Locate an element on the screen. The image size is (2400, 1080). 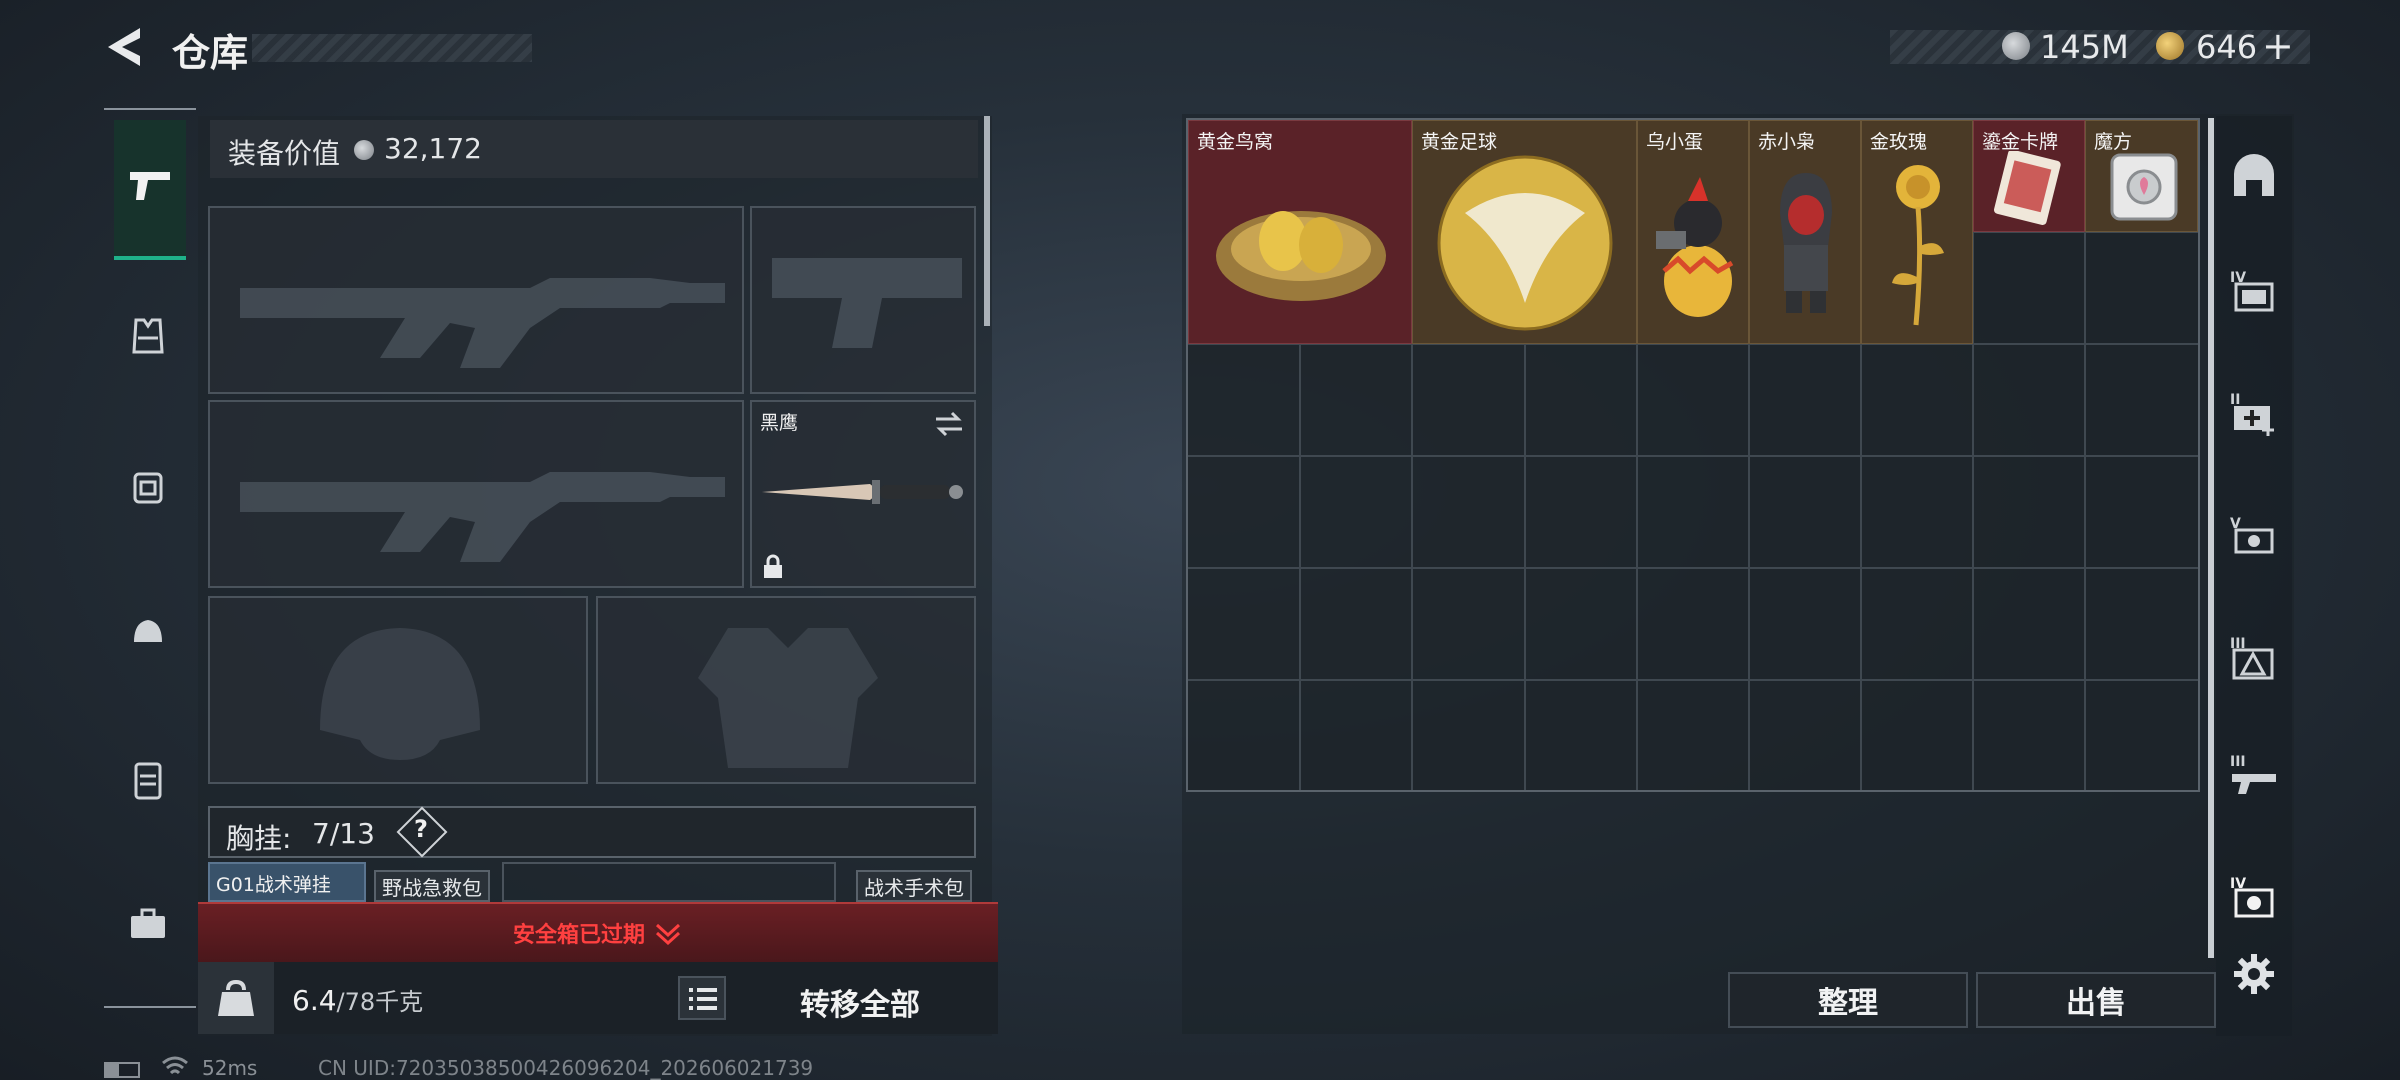
stash-item-red-owl: 赤小枭 is located at coordinates (1805, 232).